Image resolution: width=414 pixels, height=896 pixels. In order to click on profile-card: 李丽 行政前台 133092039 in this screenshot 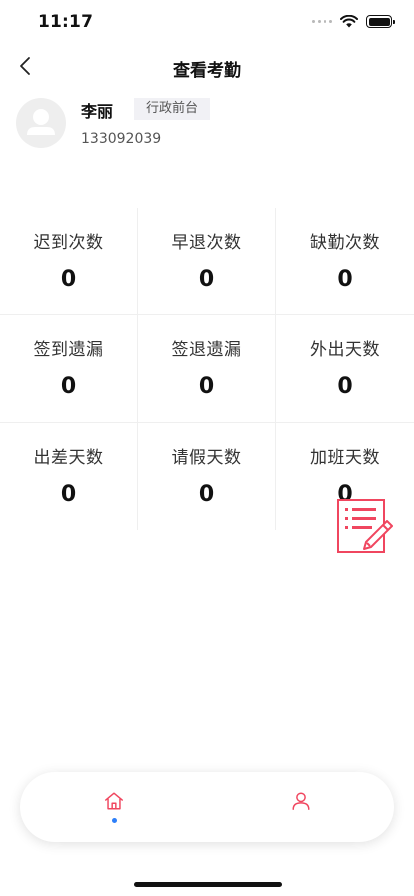, I will do `click(204, 126)`.